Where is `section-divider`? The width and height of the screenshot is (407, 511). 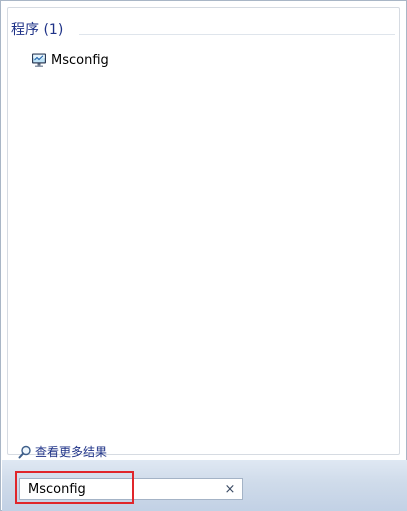
section-divider is located at coordinates (237, 34).